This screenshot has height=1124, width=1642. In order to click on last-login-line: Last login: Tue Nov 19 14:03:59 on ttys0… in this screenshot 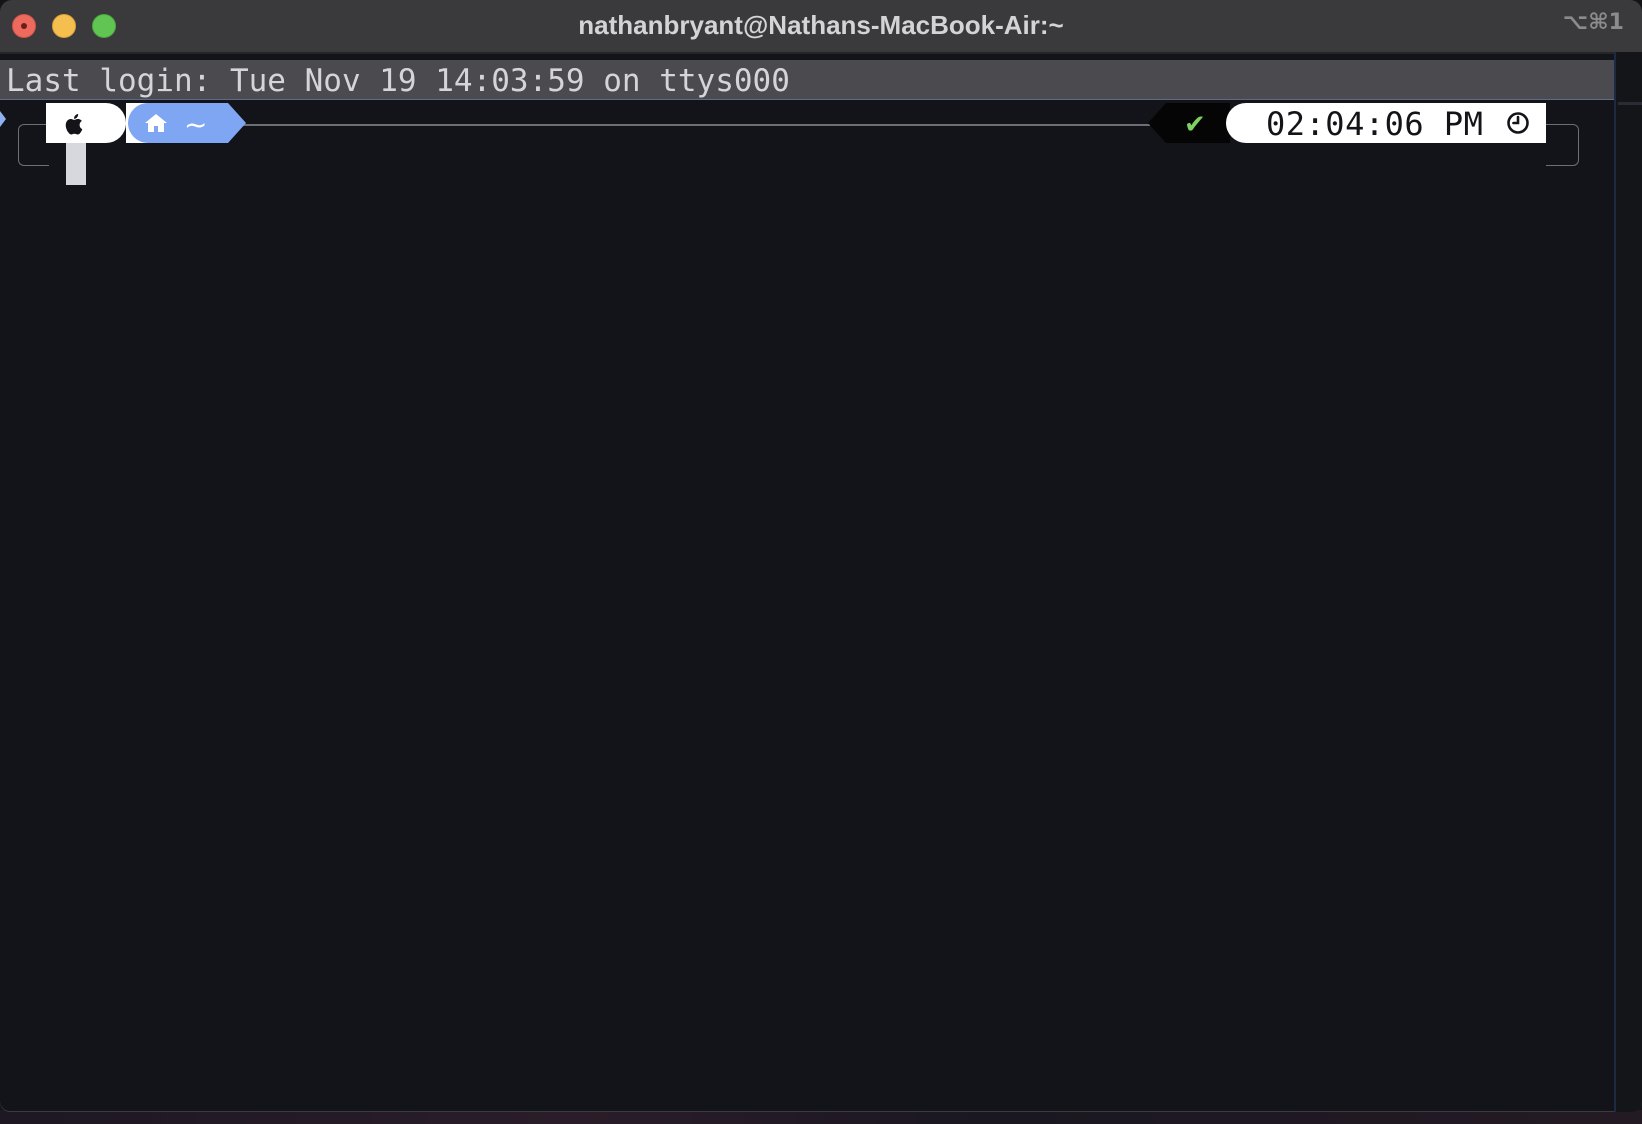, I will do `click(808, 80)`.